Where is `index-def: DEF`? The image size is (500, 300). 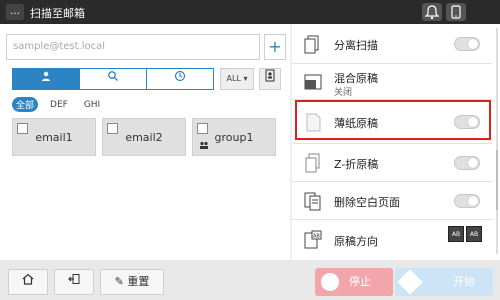 index-def: DEF is located at coordinates (59, 105).